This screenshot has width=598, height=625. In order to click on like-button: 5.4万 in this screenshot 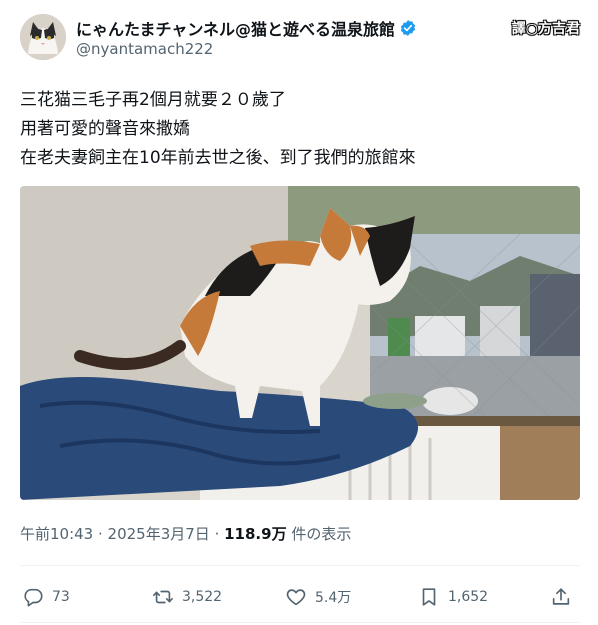, I will do `click(318, 597)`.